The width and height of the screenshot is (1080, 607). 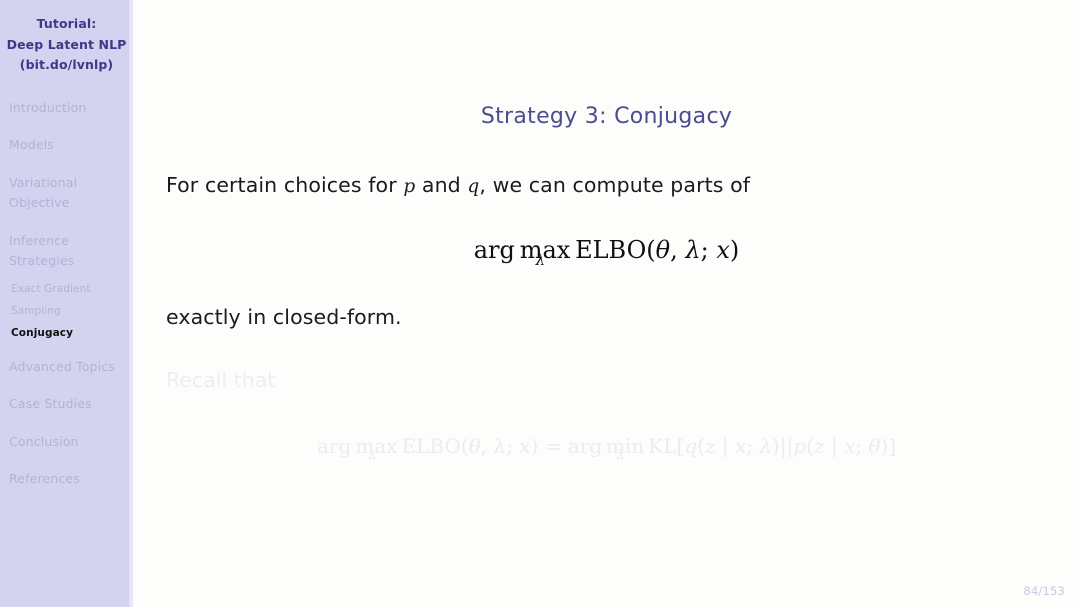 What do you see at coordinates (31, 144) in the screenshot?
I see `sidebar-item-label: Models` at bounding box center [31, 144].